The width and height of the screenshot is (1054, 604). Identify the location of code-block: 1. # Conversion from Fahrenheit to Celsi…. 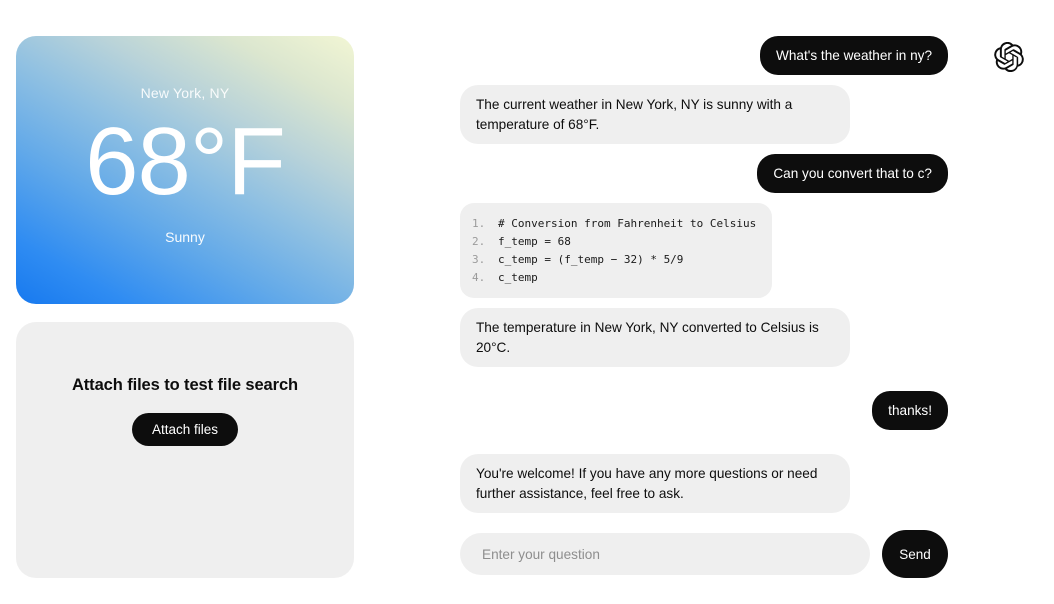
(616, 251).